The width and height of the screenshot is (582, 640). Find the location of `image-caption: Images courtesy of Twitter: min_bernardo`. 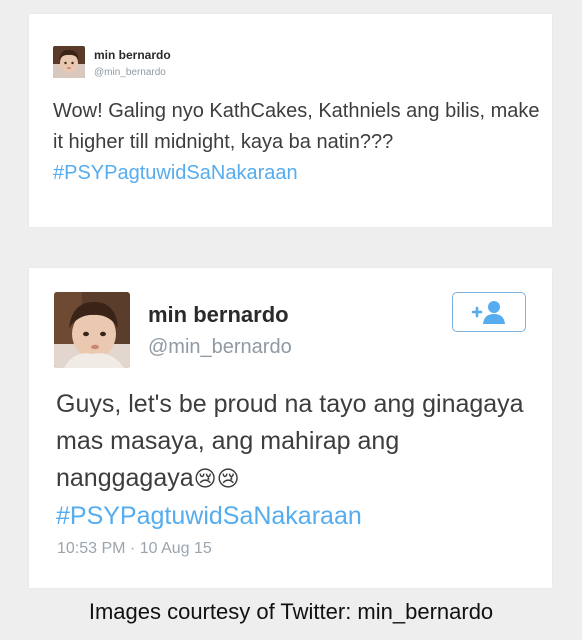

image-caption: Images courtesy of Twitter: min_bernardo is located at coordinates (291, 611).